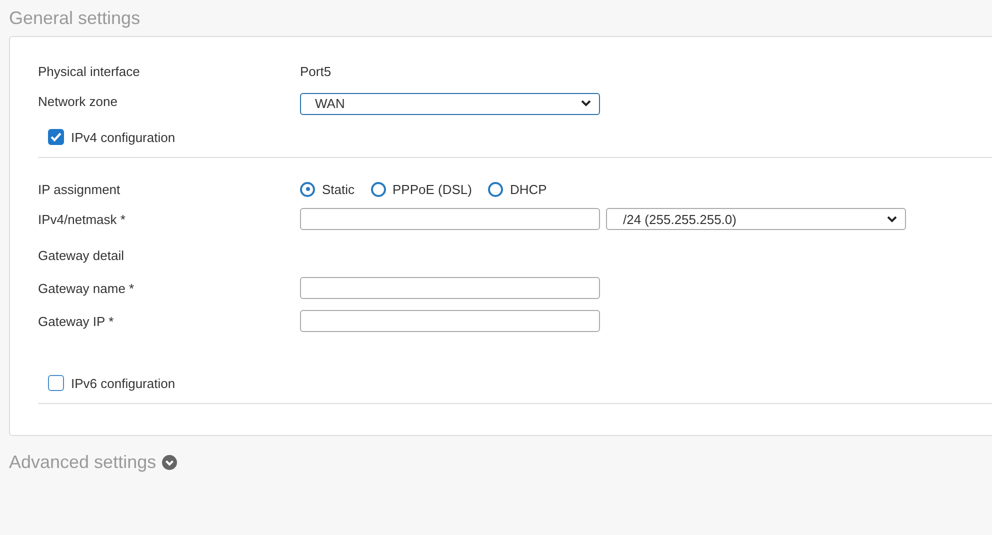 The image size is (992, 535). Describe the element at coordinates (170, 462) in the screenshot. I see `chevron-icon` at that location.